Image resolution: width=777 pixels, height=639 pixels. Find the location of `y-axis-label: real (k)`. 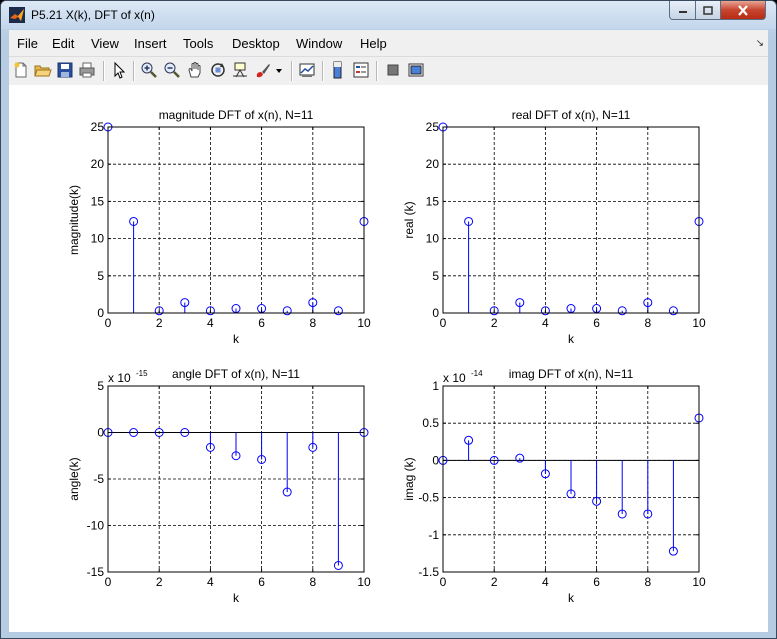

y-axis-label: real (k) is located at coordinates (409, 219).